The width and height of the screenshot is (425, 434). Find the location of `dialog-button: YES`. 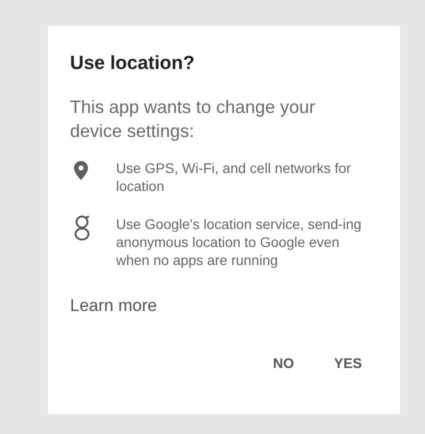

dialog-button: YES is located at coordinates (348, 363).